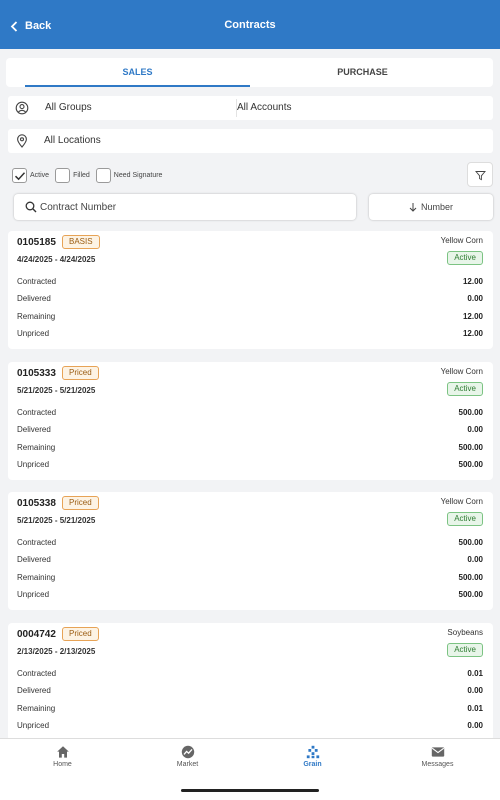 The height and width of the screenshot is (800, 500). Describe the element at coordinates (472, 281) in the screenshot. I see `contracted-value: 12.00` at that location.